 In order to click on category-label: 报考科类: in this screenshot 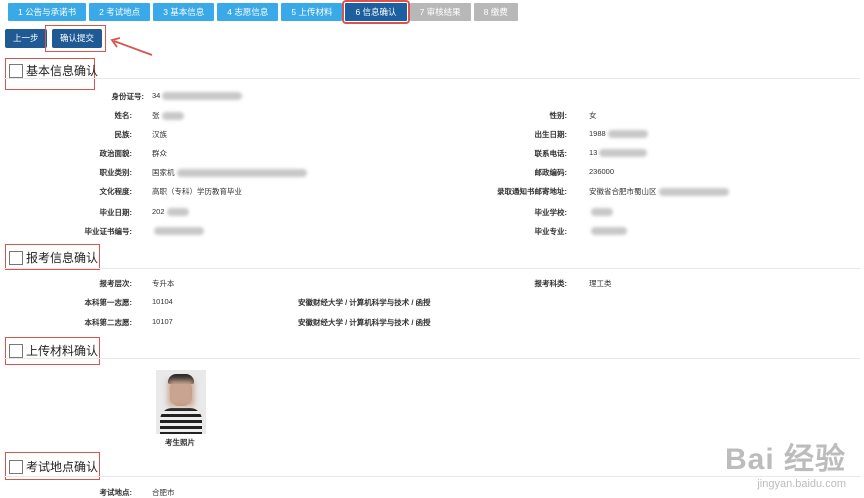, I will do `click(551, 283)`.